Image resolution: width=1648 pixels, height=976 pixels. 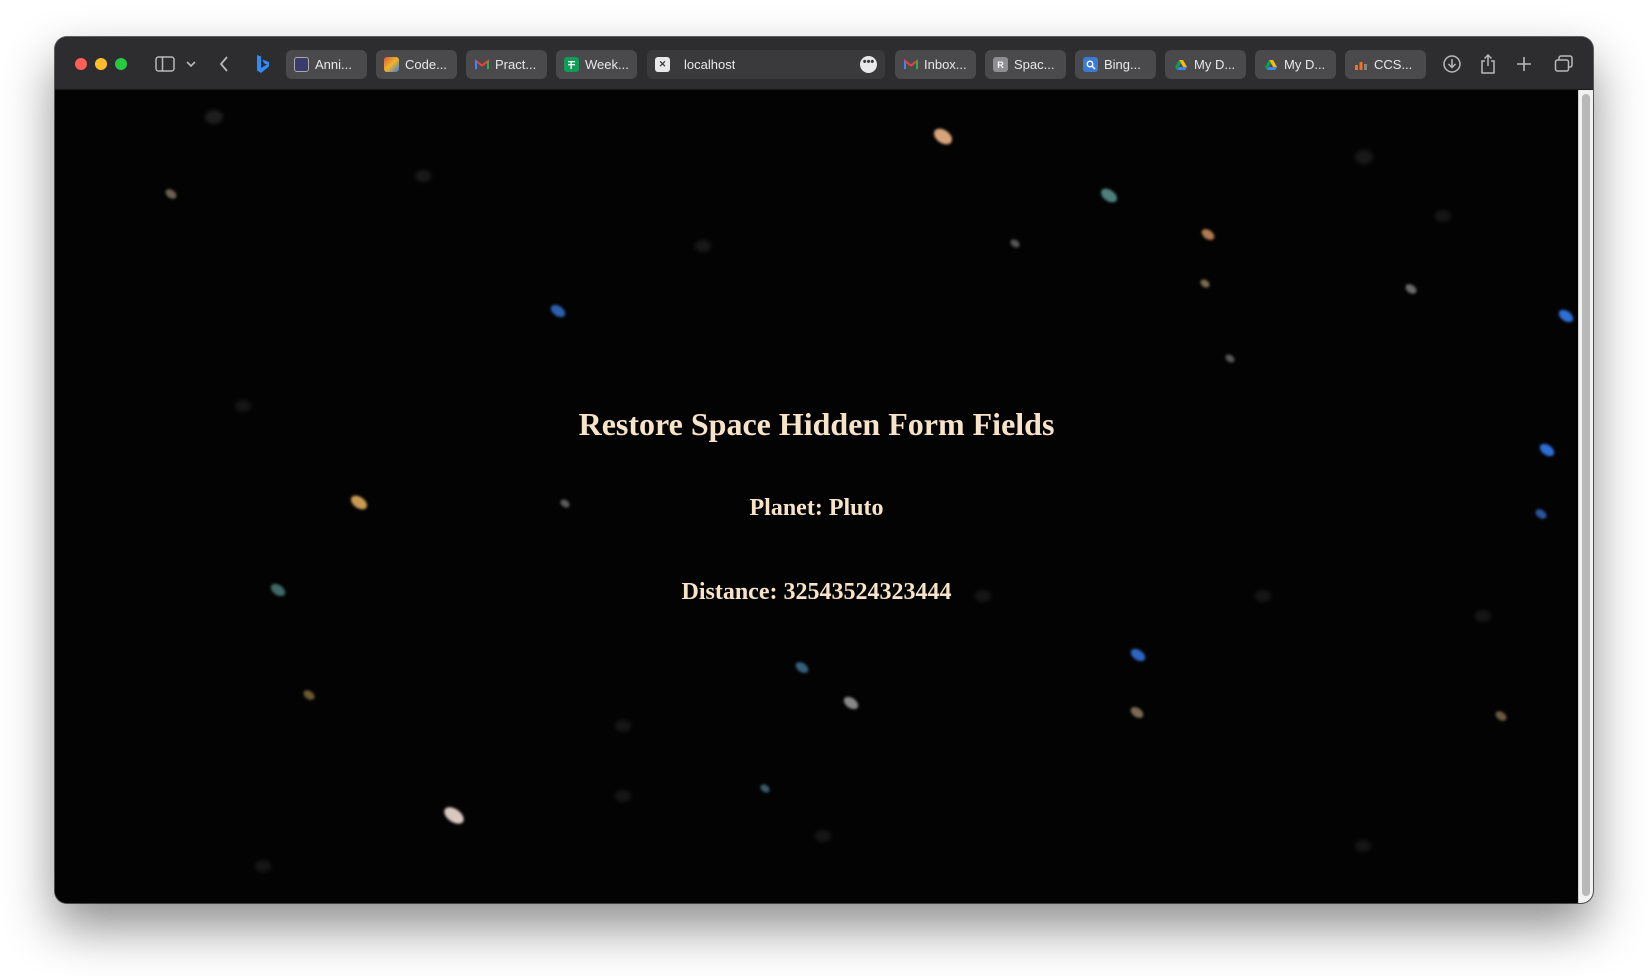 What do you see at coordinates (391, 64) in the screenshot?
I see `codepen-colorful-icon` at bounding box center [391, 64].